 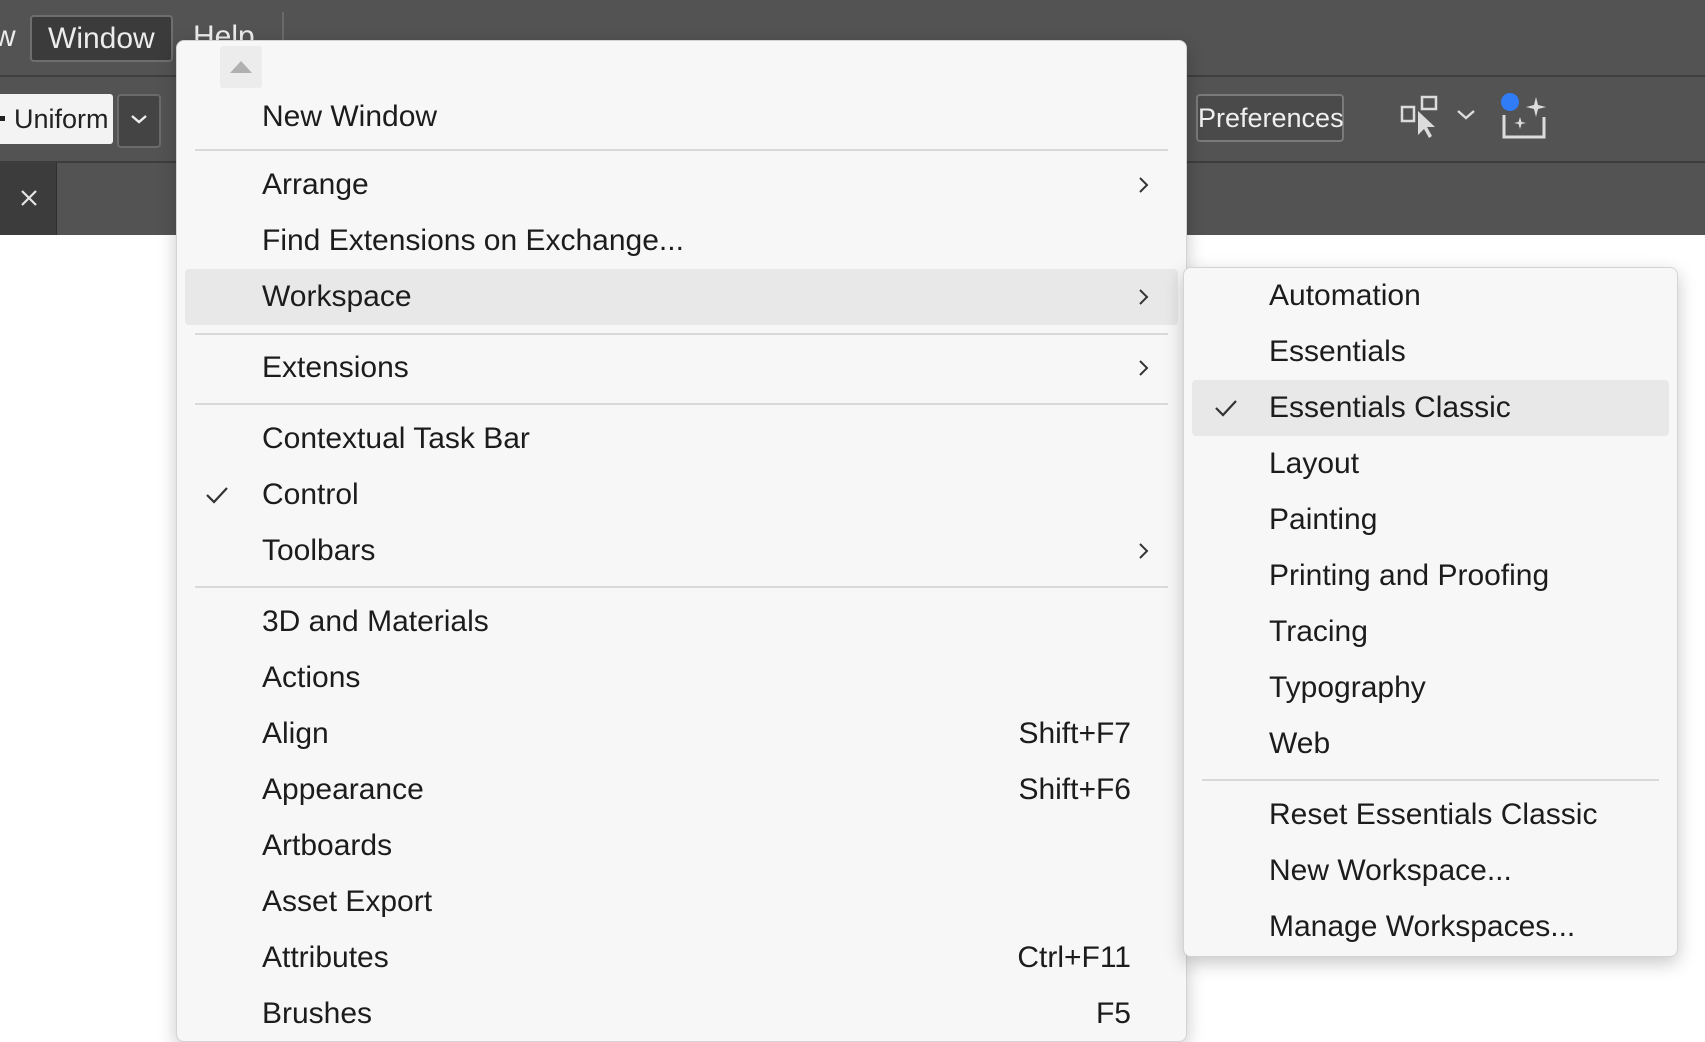 What do you see at coordinates (295, 733) in the screenshot?
I see `menu-item-label: Align` at bounding box center [295, 733].